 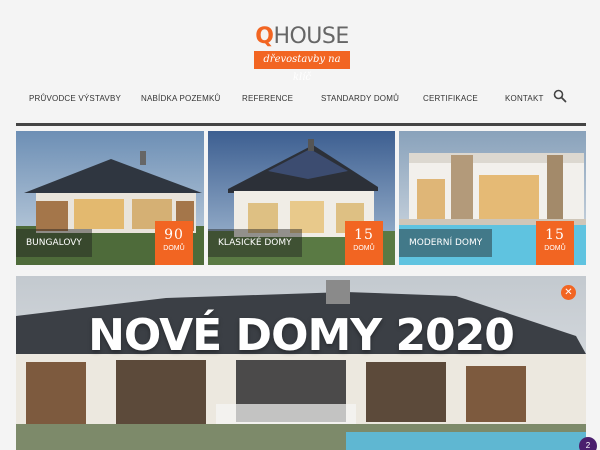 What do you see at coordinates (588, 443) in the screenshot?
I see `notification-badge: 2` at bounding box center [588, 443].